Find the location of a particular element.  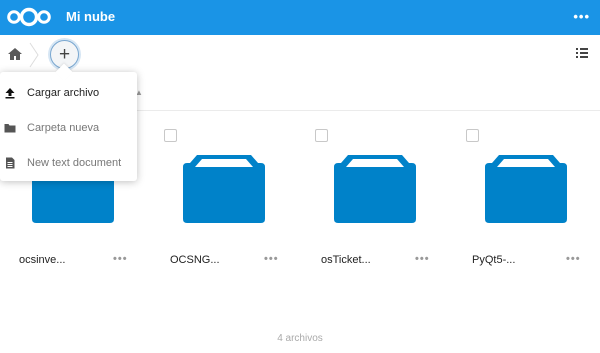

file-tile: osTicket... ••• is located at coordinates (375, 196).